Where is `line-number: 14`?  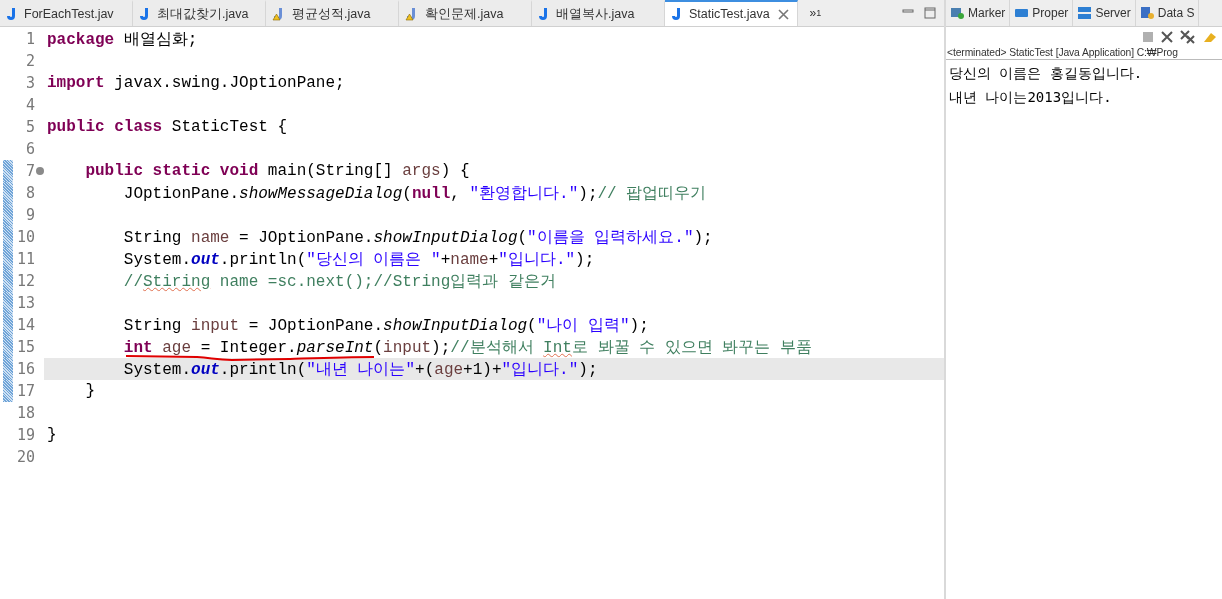
line-number: 14 is located at coordinates (25, 325).